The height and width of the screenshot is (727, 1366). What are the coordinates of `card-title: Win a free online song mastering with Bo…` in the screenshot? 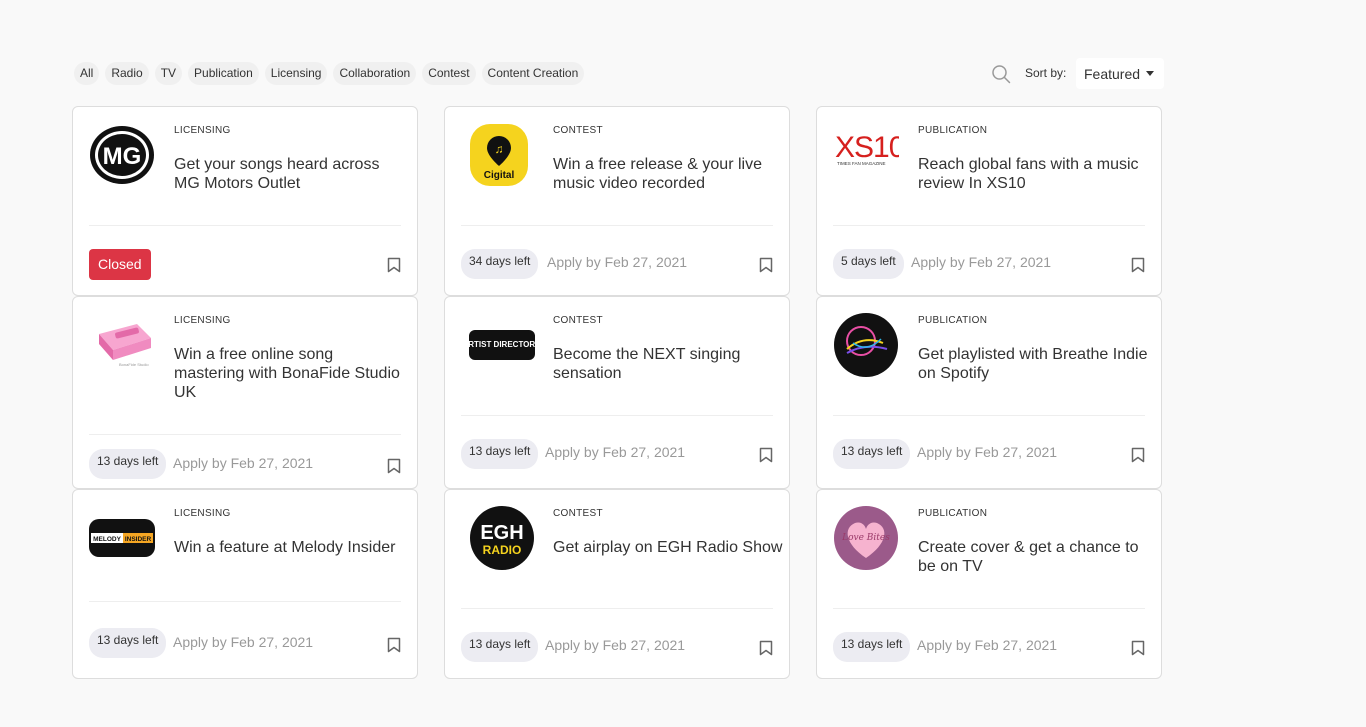 It's located at (290, 373).